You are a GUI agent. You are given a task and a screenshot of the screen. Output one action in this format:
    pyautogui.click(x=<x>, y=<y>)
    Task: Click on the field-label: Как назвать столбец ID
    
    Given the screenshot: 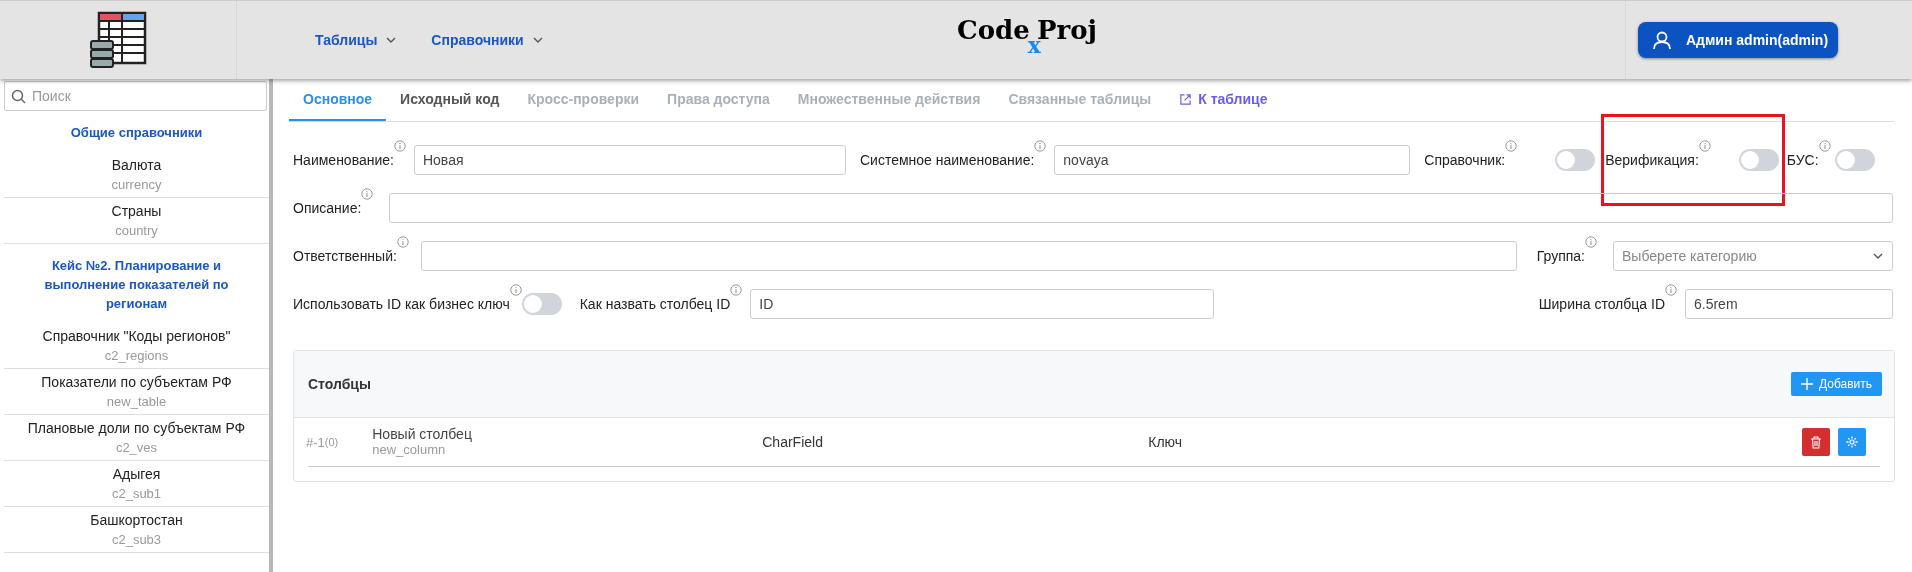 What is the action you would take?
    pyautogui.click(x=655, y=304)
    